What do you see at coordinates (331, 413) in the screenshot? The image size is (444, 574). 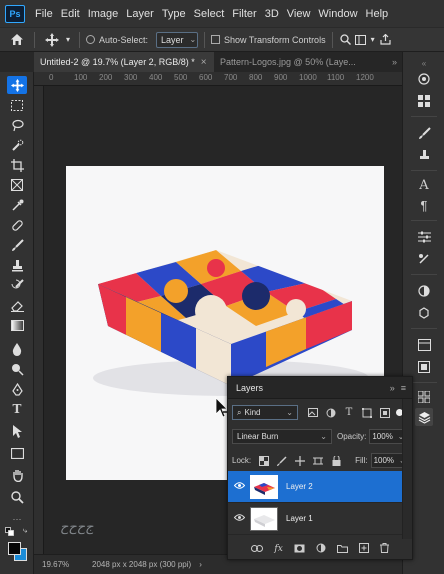 I see `filter-adjustment-icon` at bounding box center [331, 413].